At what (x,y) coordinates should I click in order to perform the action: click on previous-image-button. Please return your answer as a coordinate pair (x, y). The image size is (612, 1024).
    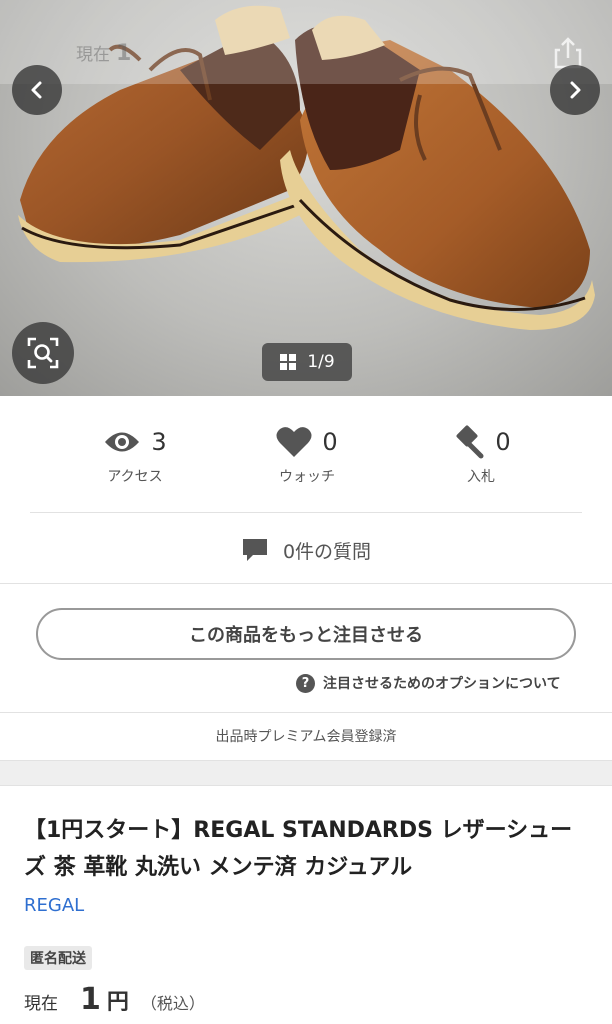
    Looking at the image, I should click on (37, 90).